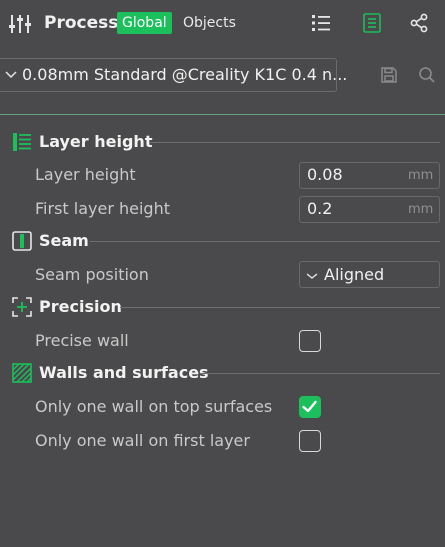 The width and height of the screenshot is (445, 547). Describe the element at coordinates (319, 209) in the screenshot. I see `first-layer-height-value: 0.2` at that location.